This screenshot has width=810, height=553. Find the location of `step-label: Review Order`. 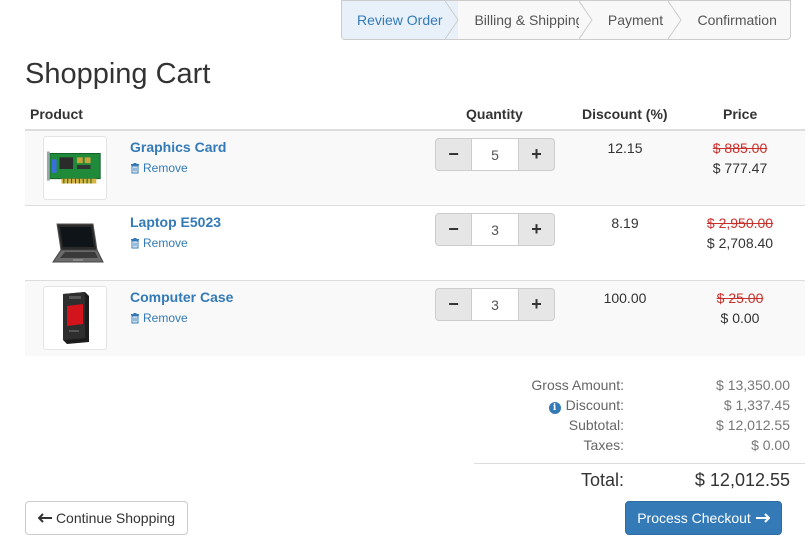

step-label: Review Order is located at coordinates (400, 20).